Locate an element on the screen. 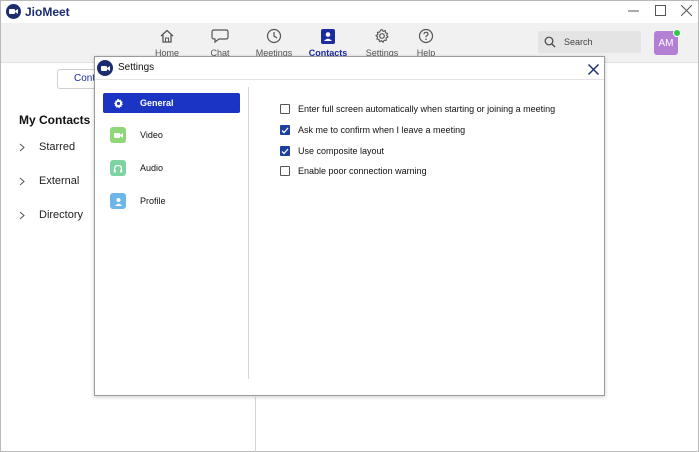  home-icon is located at coordinates (167, 36).